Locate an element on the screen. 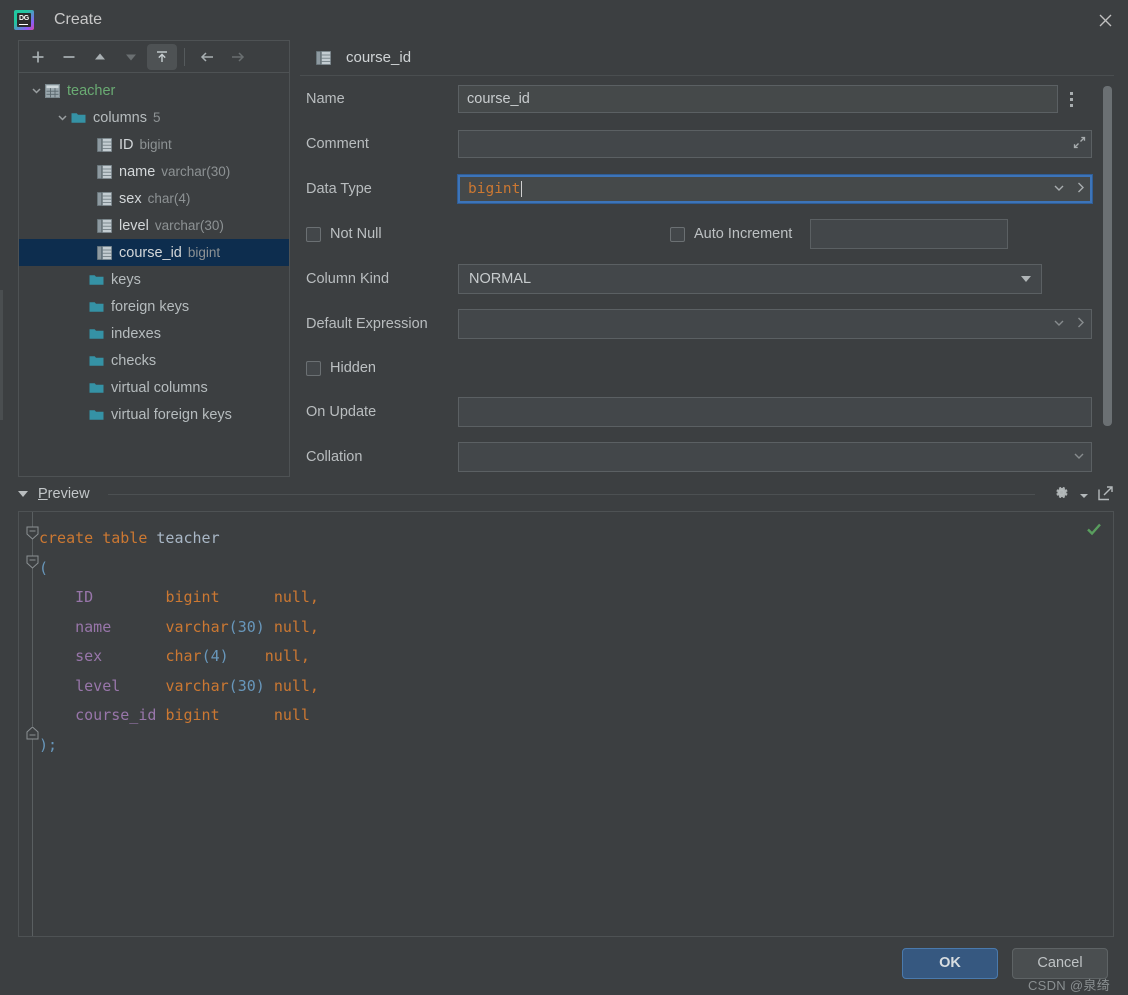 The image size is (1128, 995). field-row-comment: Comment is located at coordinates (696, 144).